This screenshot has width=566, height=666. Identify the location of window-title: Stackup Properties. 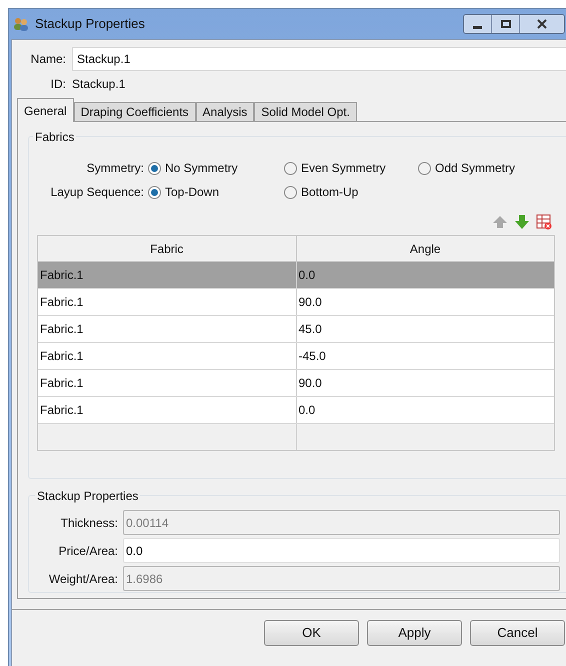
(90, 24).